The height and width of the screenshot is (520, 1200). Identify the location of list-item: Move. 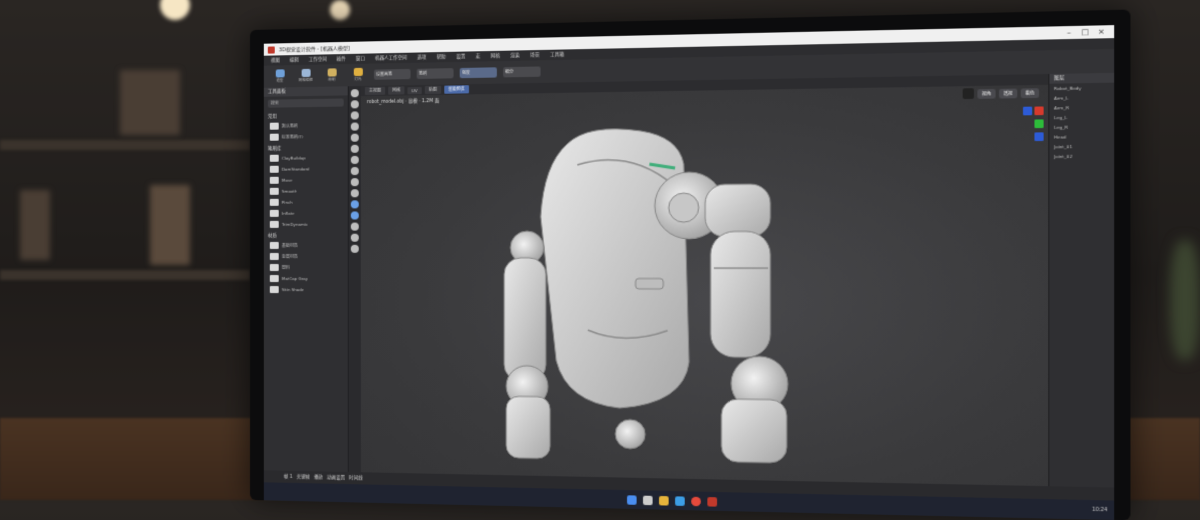
(306, 180).